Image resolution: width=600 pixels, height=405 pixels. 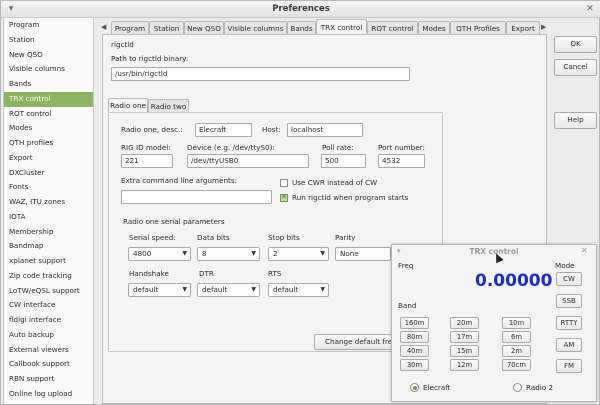 What do you see at coordinates (255, 28) in the screenshot?
I see `tab-visible-columns: Visible columns` at bounding box center [255, 28].